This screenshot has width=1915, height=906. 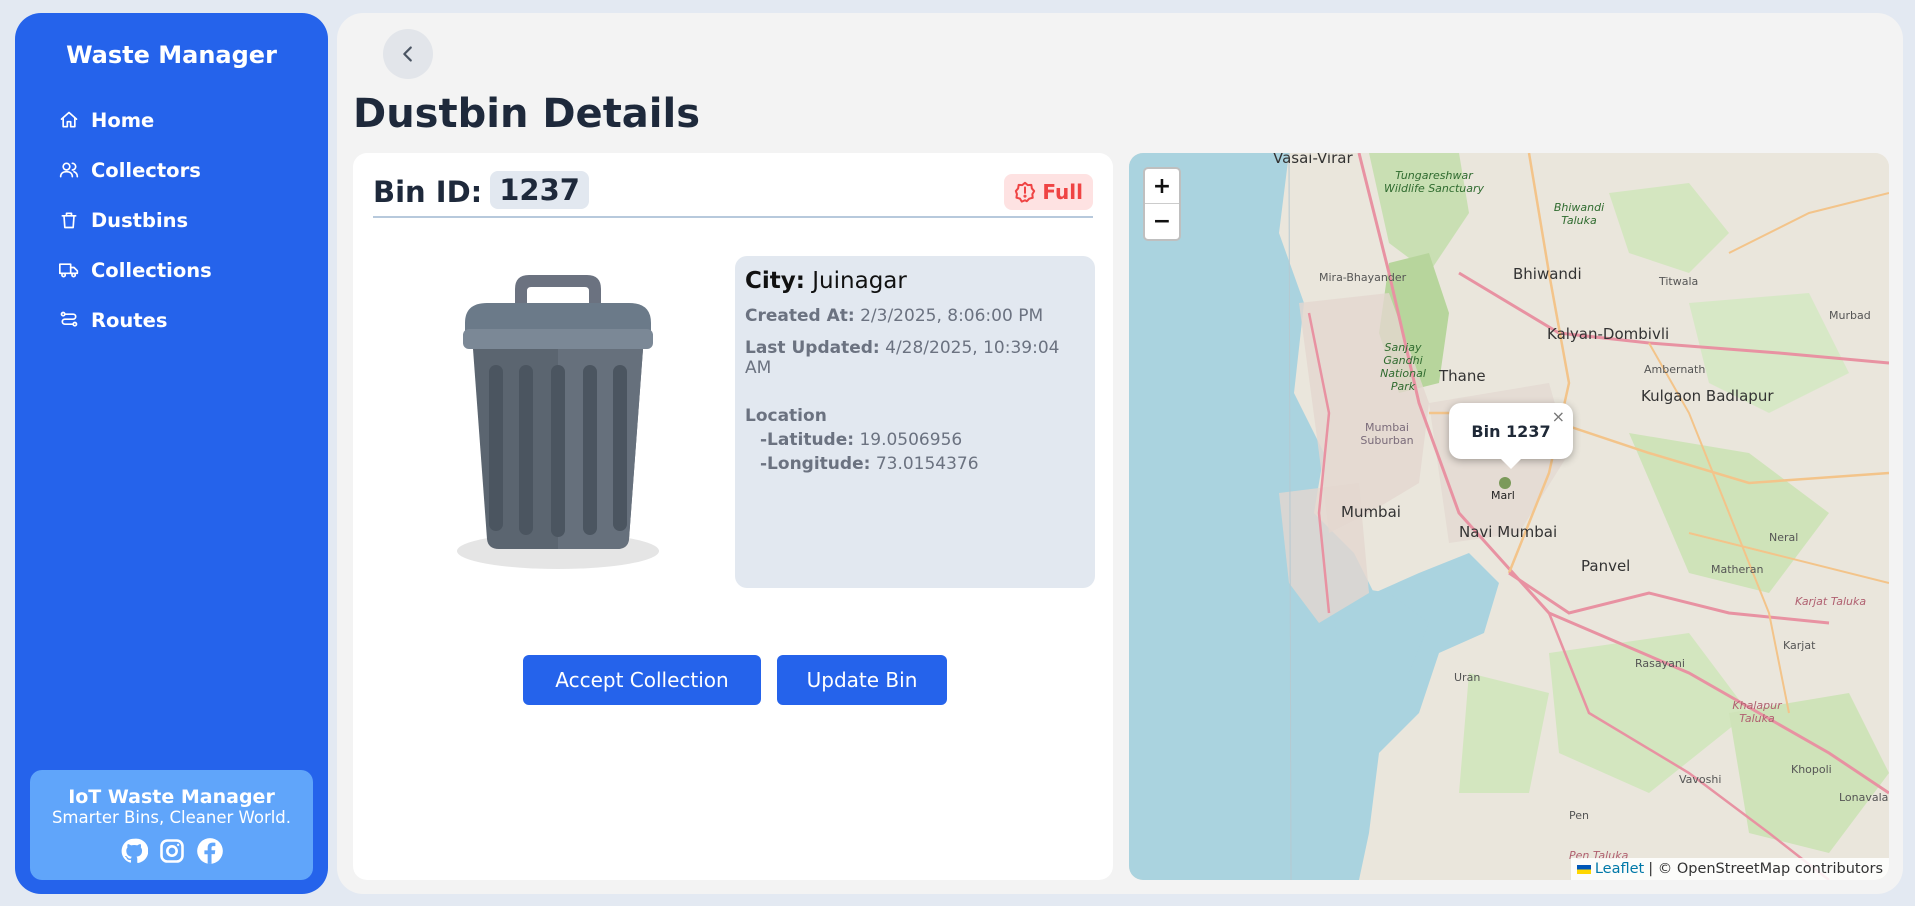 What do you see at coordinates (786, 416) in the screenshot?
I see `location-heading: Location` at bounding box center [786, 416].